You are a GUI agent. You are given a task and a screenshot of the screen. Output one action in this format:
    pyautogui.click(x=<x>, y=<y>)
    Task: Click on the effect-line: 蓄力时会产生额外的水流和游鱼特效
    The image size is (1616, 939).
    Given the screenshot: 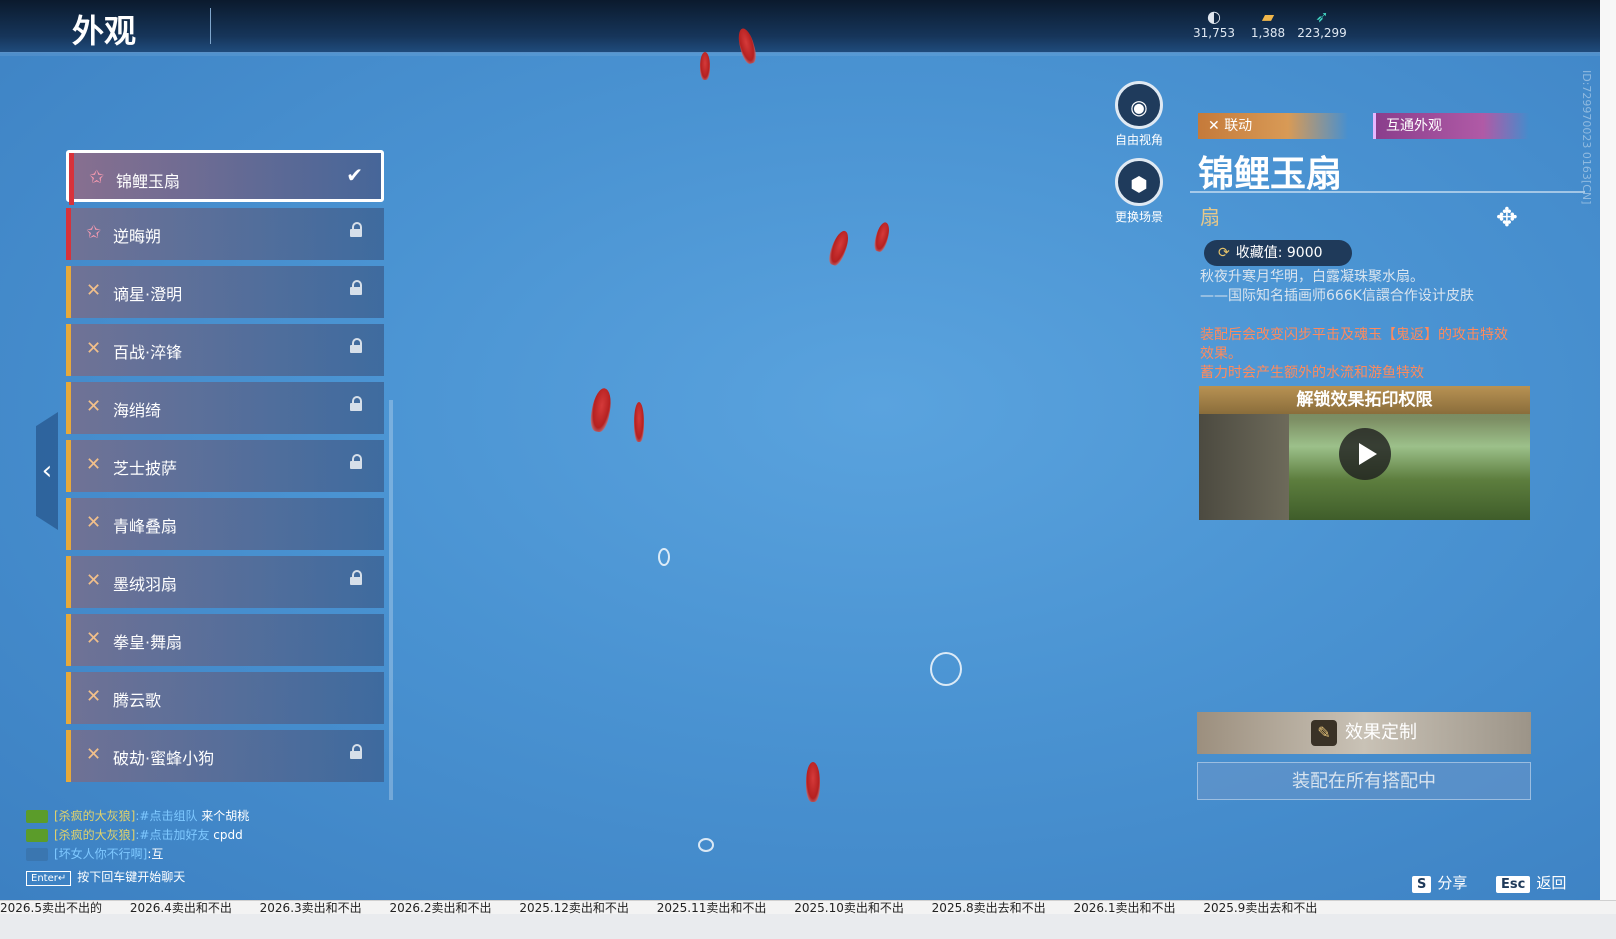 What is the action you would take?
    pyautogui.click(x=1312, y=373)
    